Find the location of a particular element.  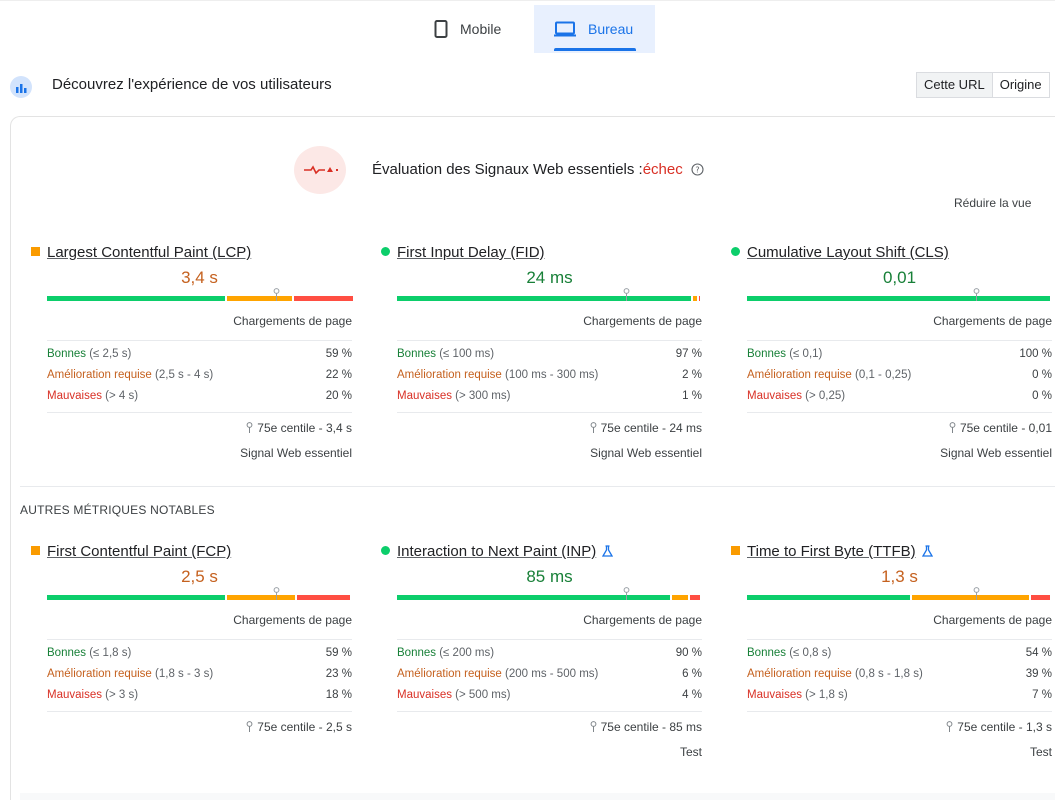

ni-range: (0,1 - 0,25) is located at coordinates (883, 375).